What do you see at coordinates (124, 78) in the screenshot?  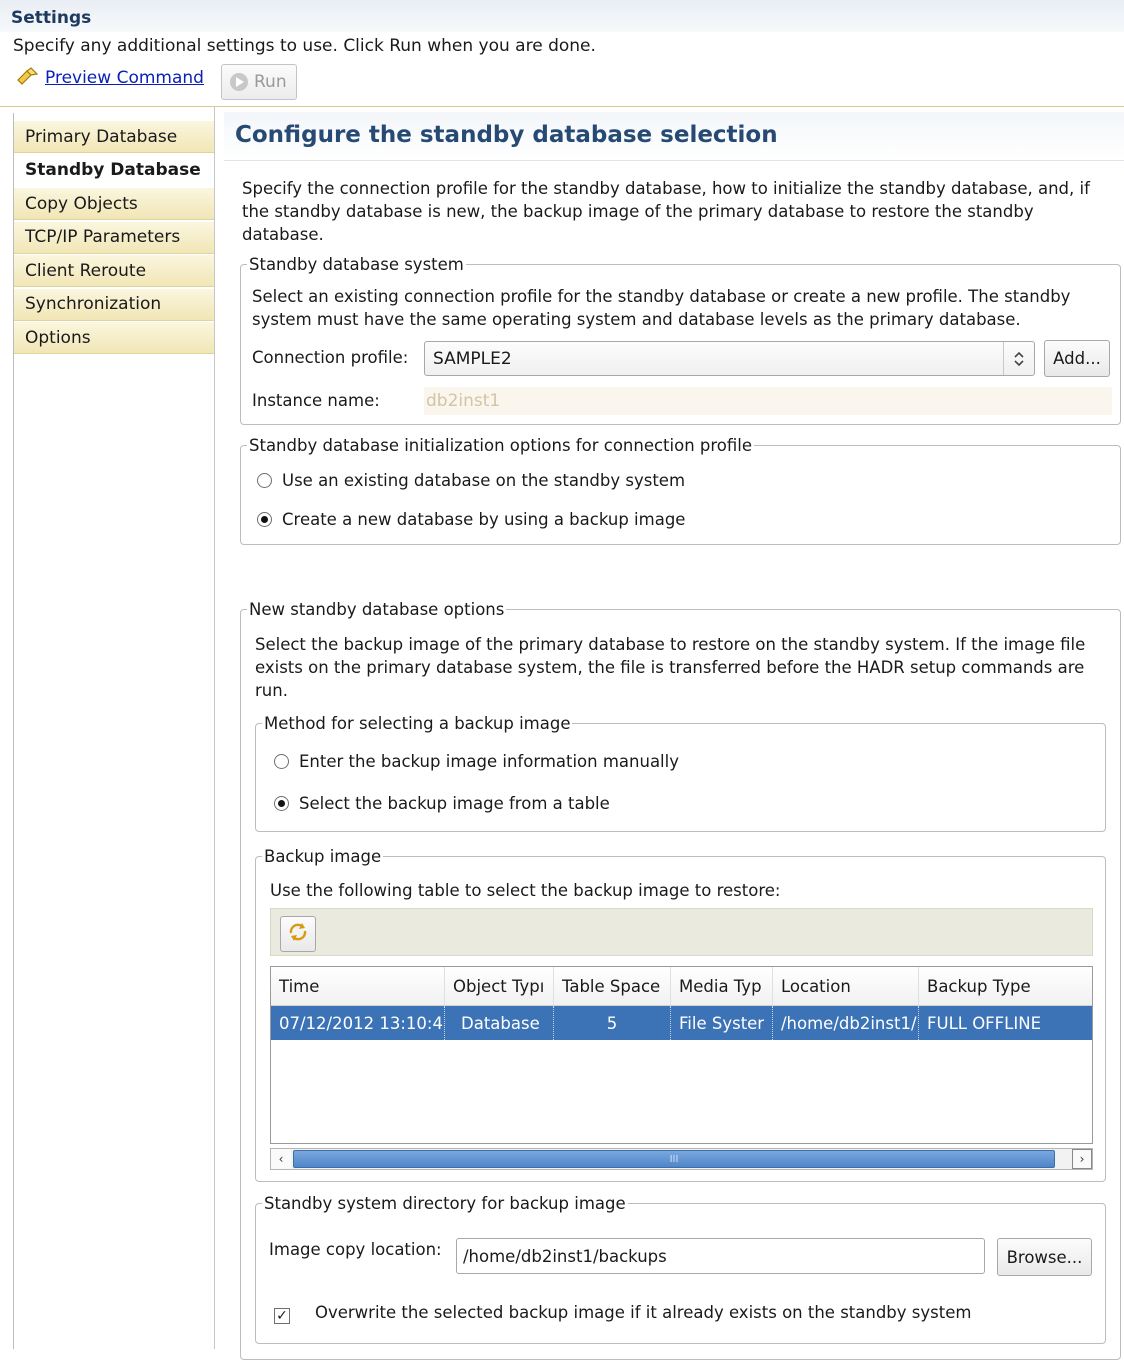 I see `preview-command-link: Preview Command` at bounding box center [124, 78].